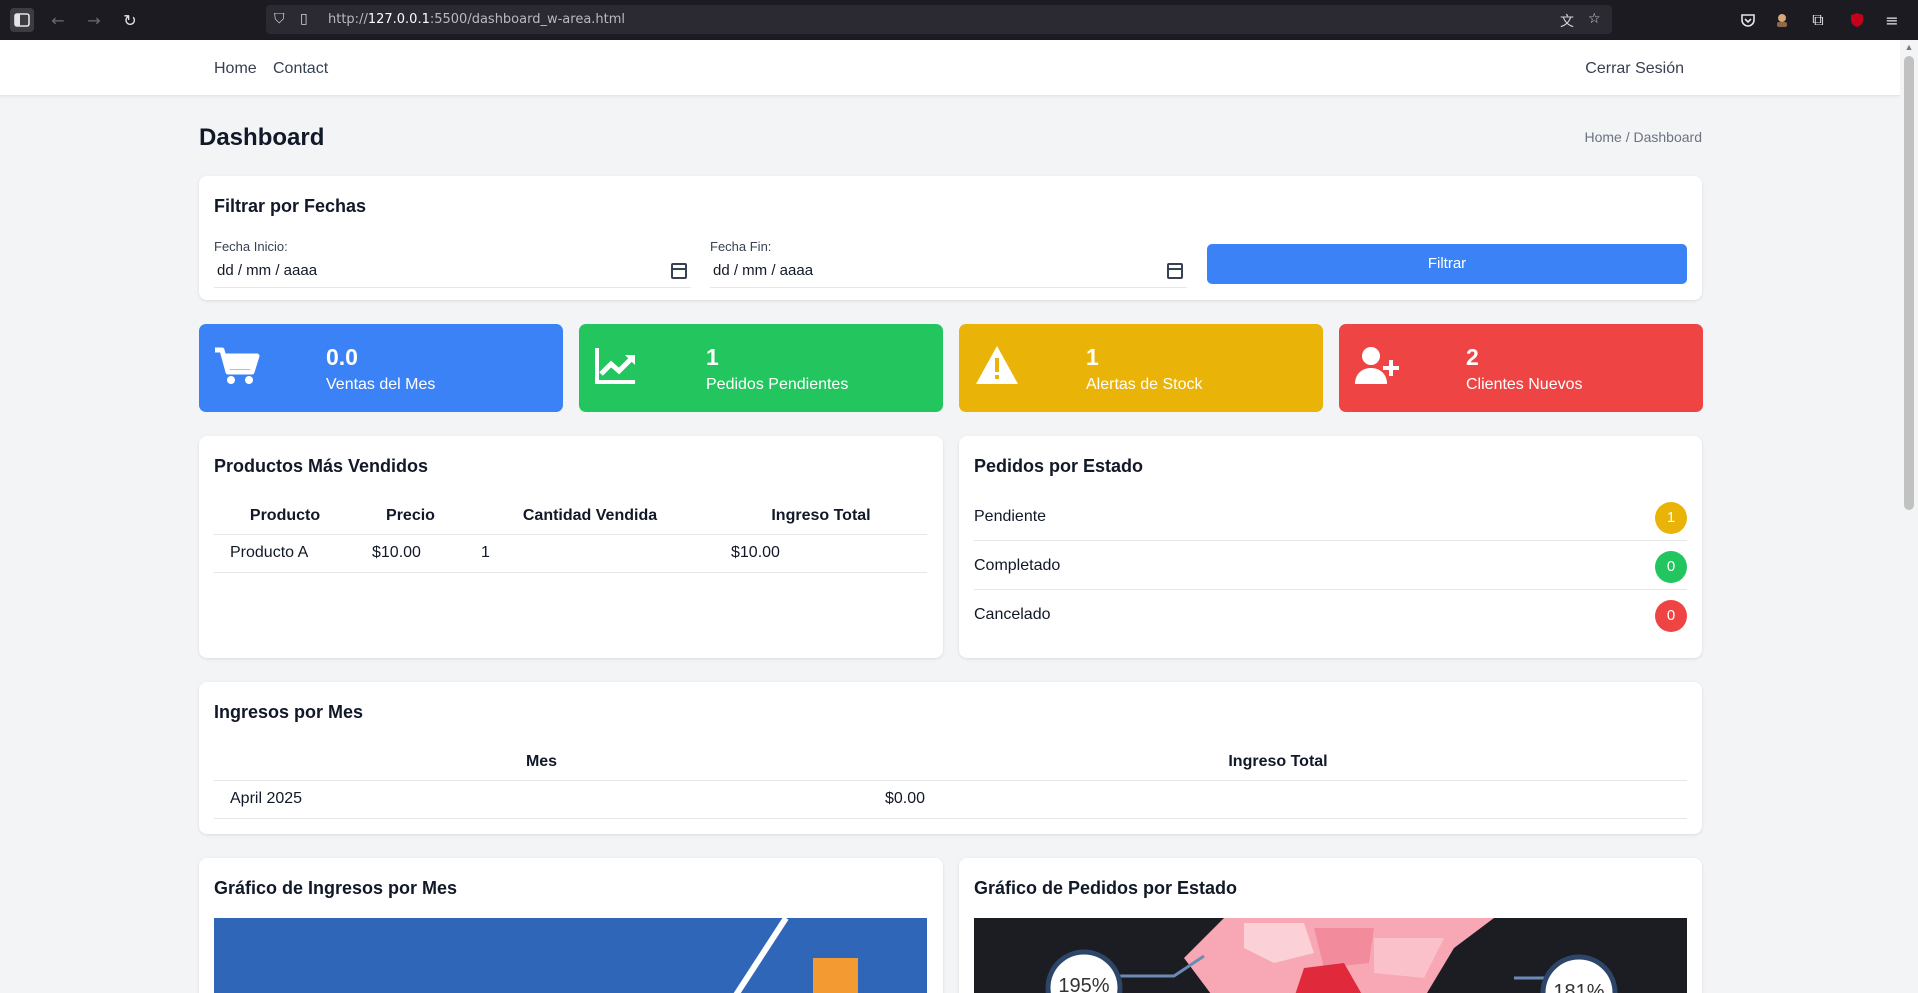 This screenshot has height=993, width=1918. Describe the element at coordinates (1330, 614) in the screenshot. I see `list-item: Cancelado 0` at that location.